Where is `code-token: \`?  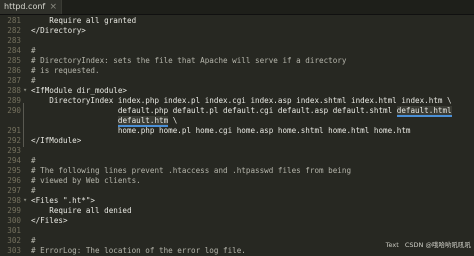
code-token: \ is located at coordinates (173, 120).